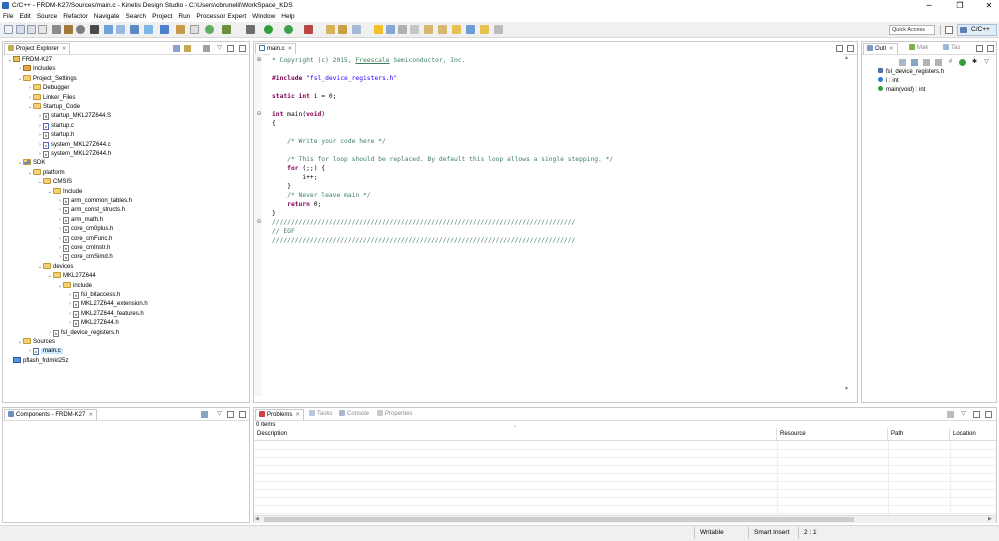  Describe the element at coordinates (901, 90) in the screenshot. I see `outline-item: main(void) : int` at that location.